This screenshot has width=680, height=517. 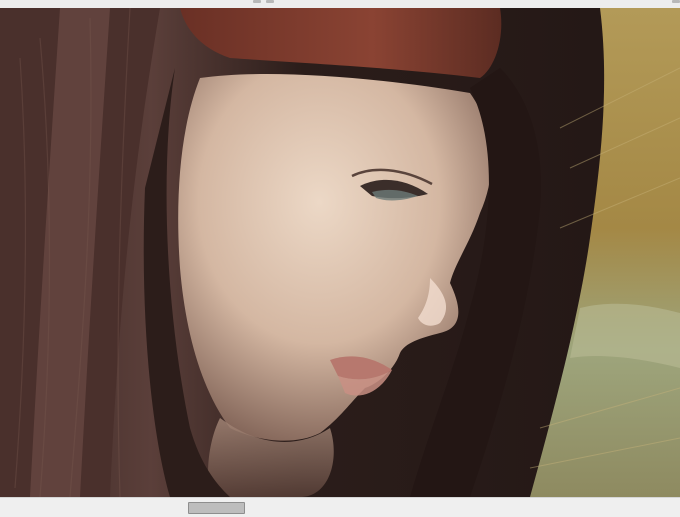 I want to click on scrollbar-thumb, so click(x=216, y=508).